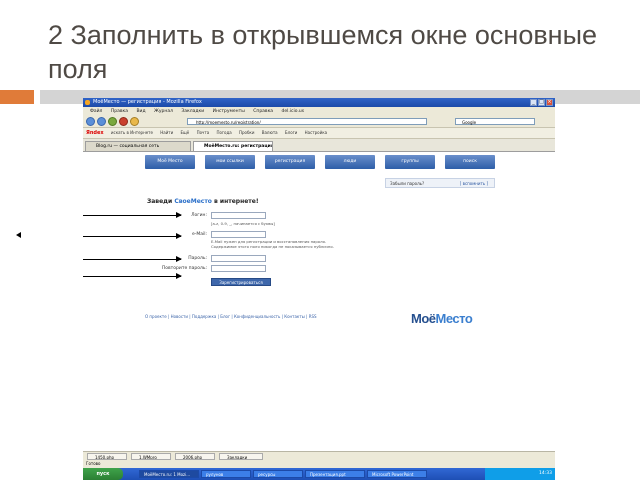  Describe the element at coordinates (350, 162) in the screenshot. I see `nav-people: люди` at that location.